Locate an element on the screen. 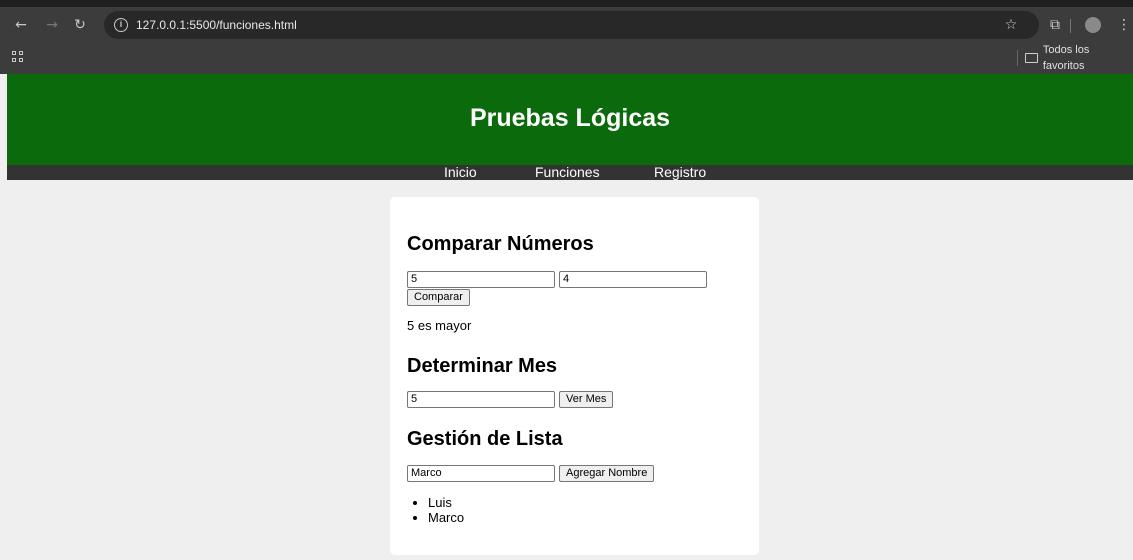 The height and width of the screenshot is (560, 1133). site-info-icon: i is located at coordinates (121, 25).